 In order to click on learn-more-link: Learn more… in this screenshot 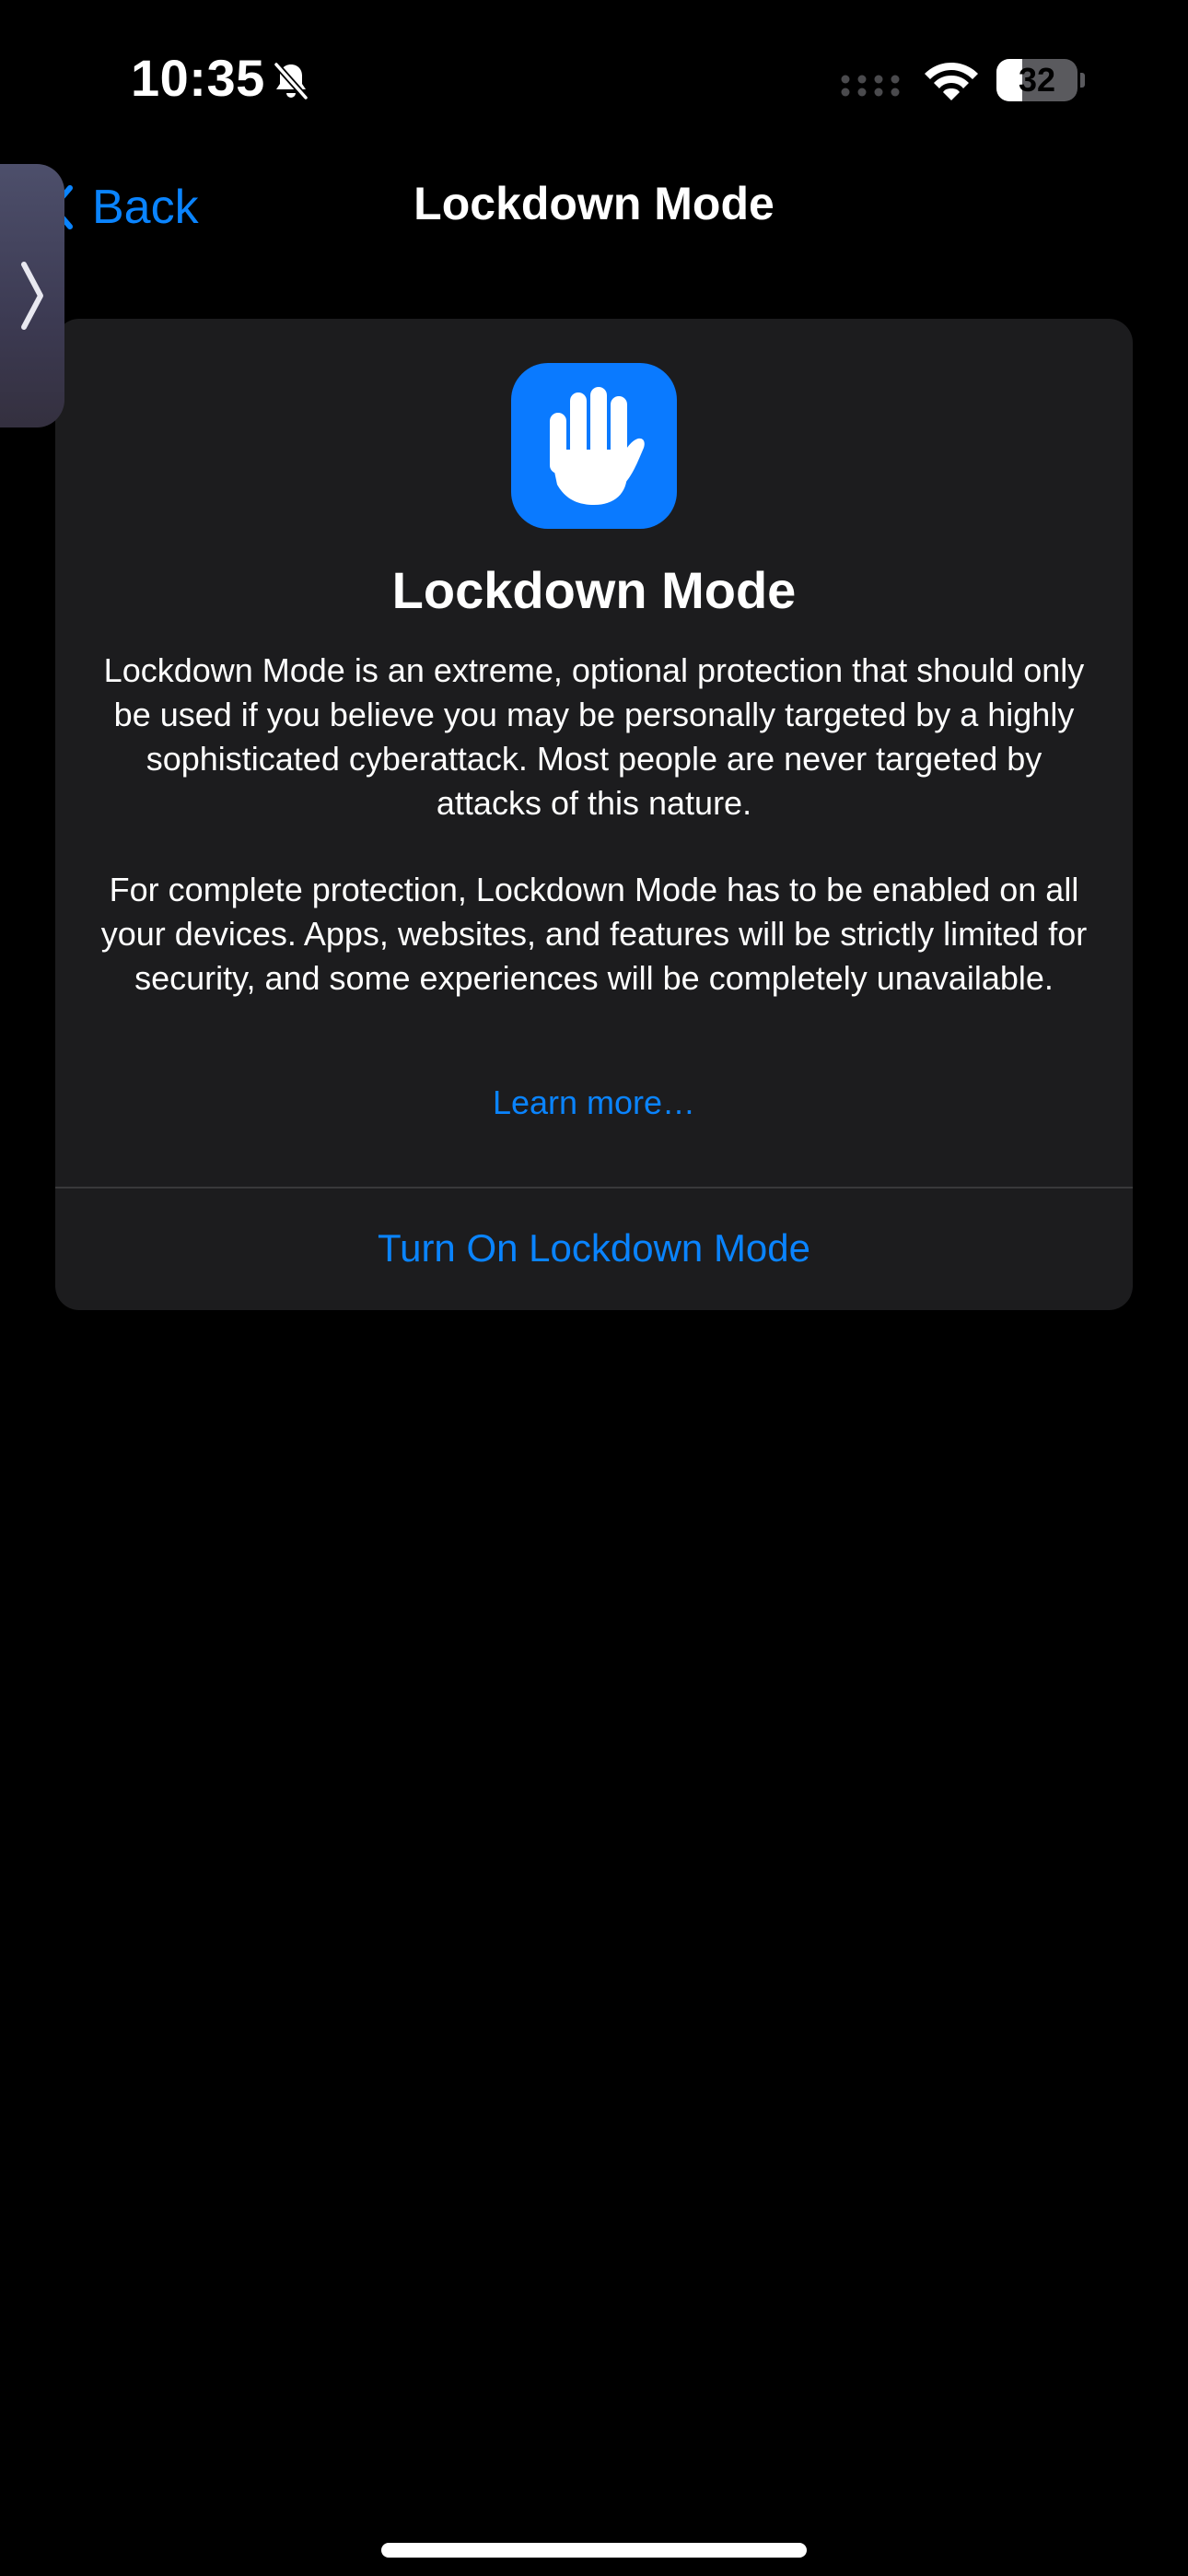, I will do `click(594, 1102)`.